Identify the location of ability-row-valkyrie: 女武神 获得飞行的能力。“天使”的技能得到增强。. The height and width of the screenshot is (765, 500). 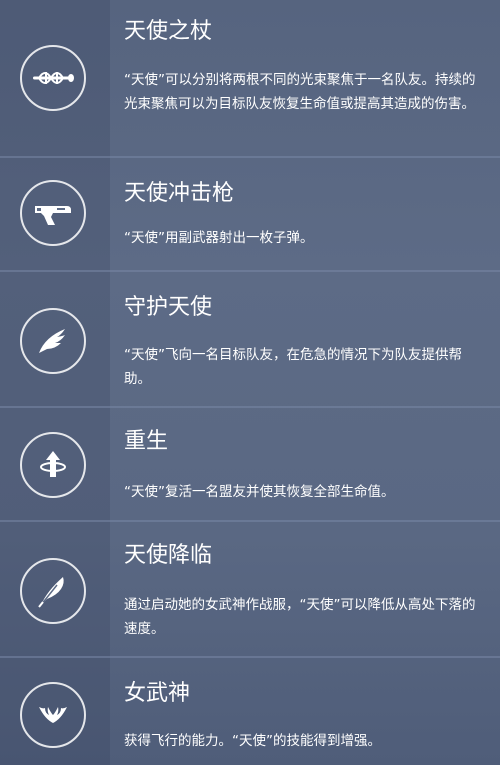
(250, 711).